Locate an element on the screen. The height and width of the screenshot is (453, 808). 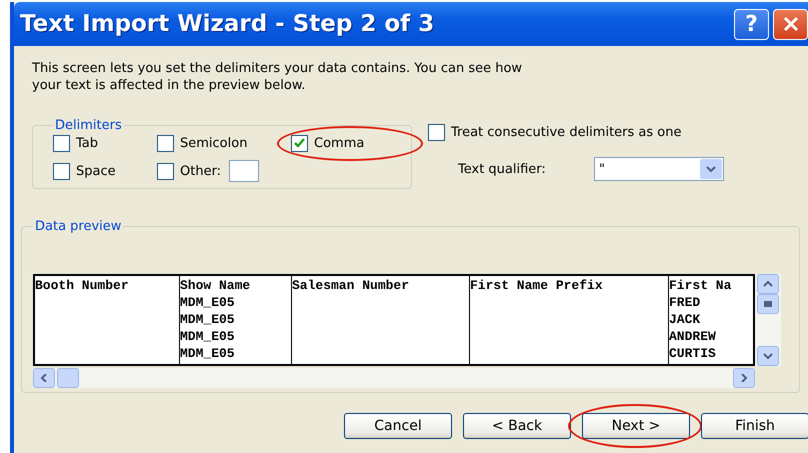
checkbox-label: Space is located at coordinates (96, 171).